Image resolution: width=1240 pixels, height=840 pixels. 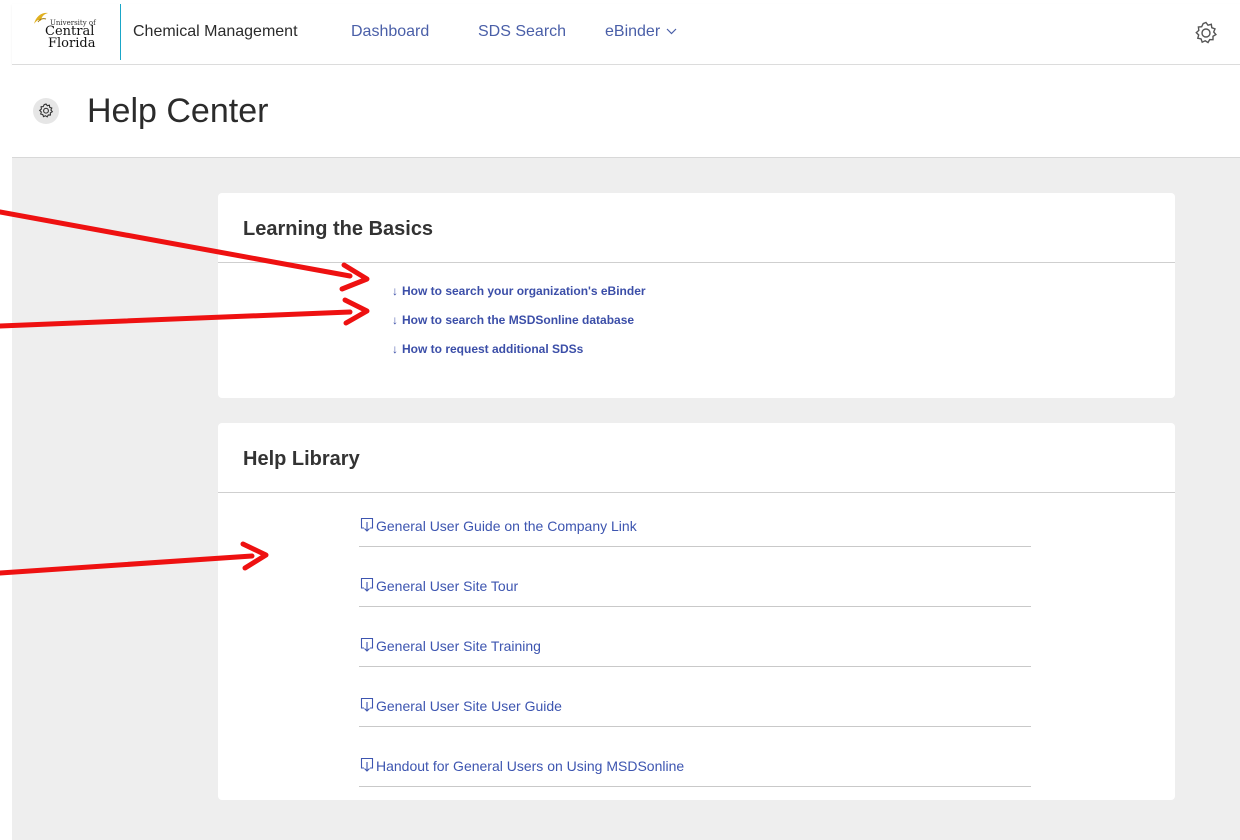 What do you see at coordinates (522, 32) in the screenshot?
I see `nav-sds-search-link: SDS Search` at bounding box center [522, 32].